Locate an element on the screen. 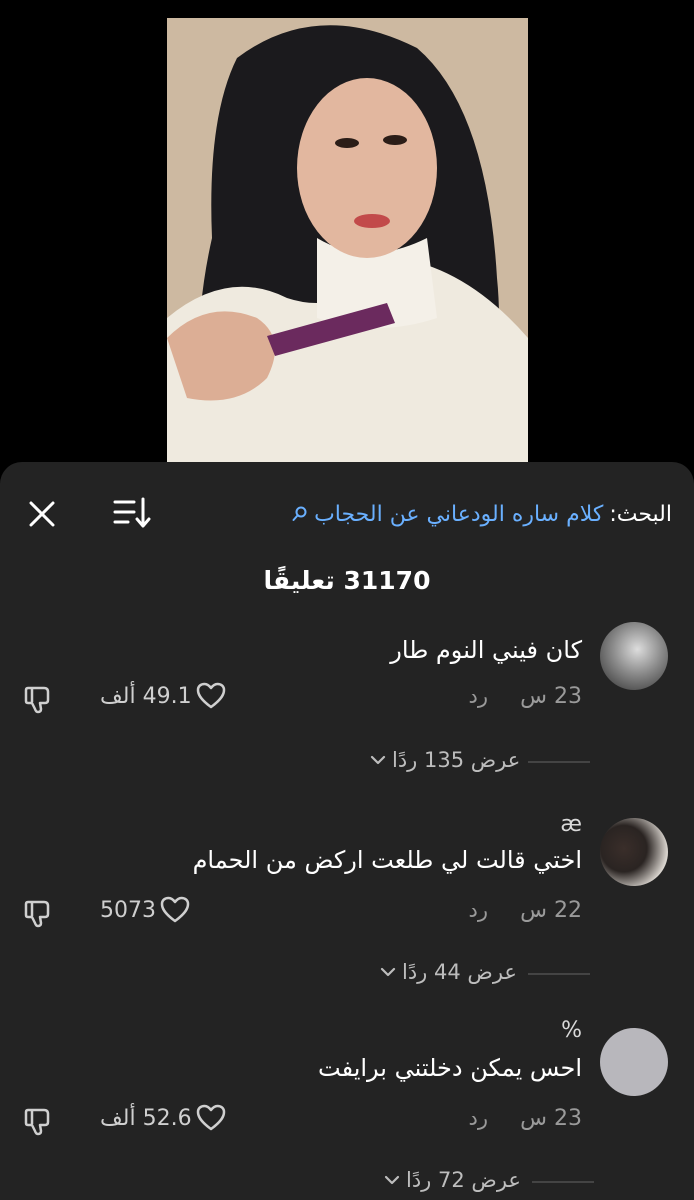  search-query-text: كلام ساره الودعاني عن الحجاب is located at coordinates (458, 514).